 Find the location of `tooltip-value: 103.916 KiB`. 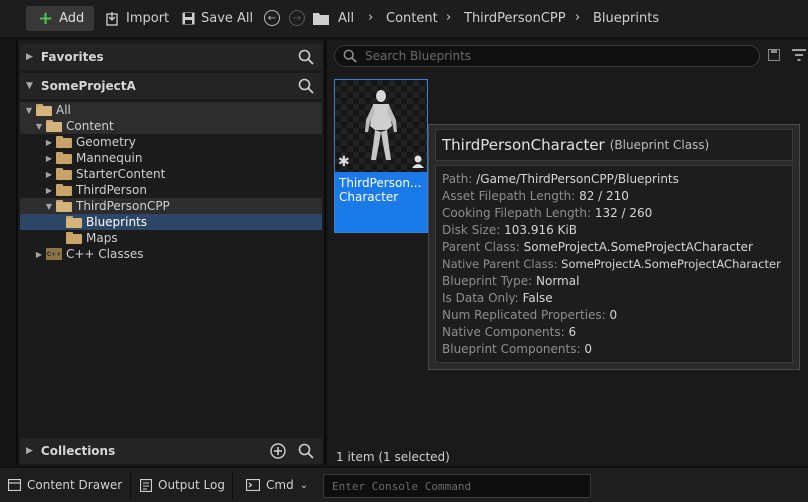

tooltip-value: 103.916 KiB is located at coordinates (540, 230).